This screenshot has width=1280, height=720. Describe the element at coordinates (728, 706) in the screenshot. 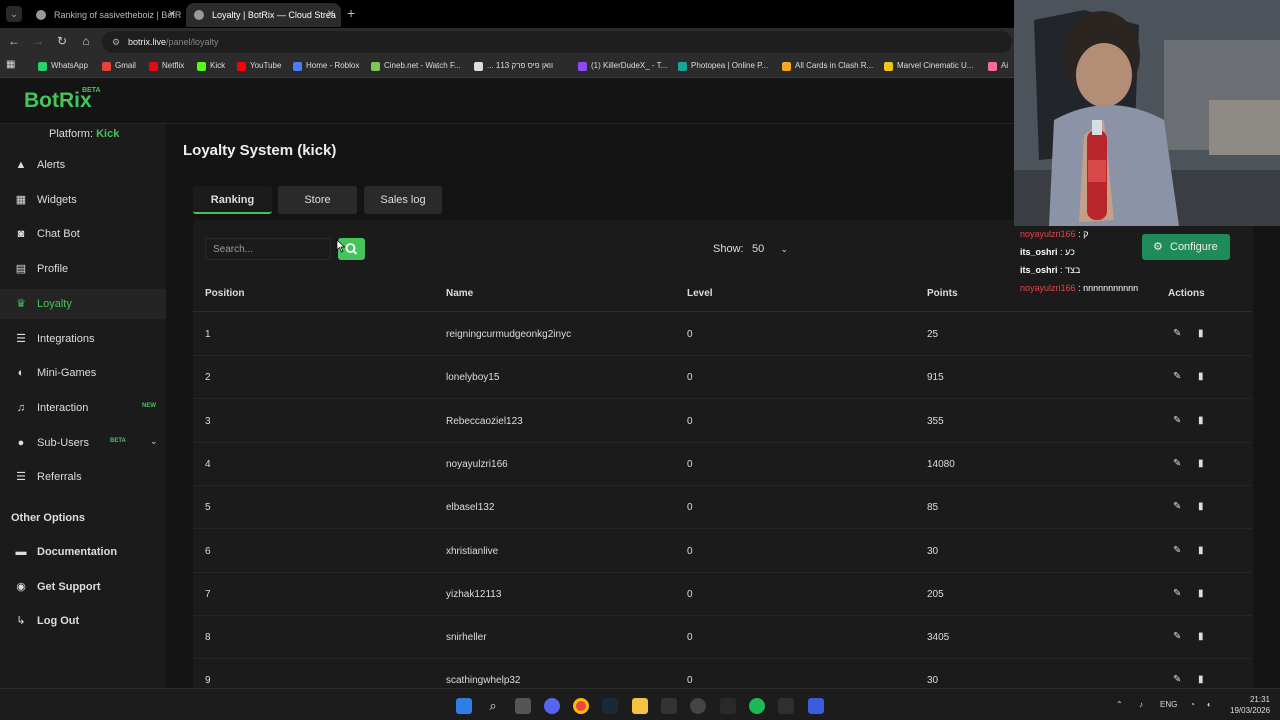

I see `app-icon` at that location.